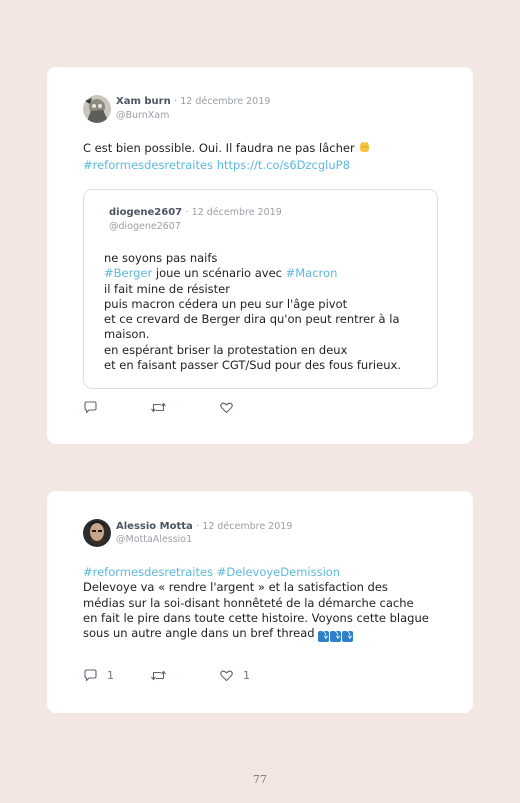 The image size is (520, 803). I want to click on page-number: 77, so click(260, 779).